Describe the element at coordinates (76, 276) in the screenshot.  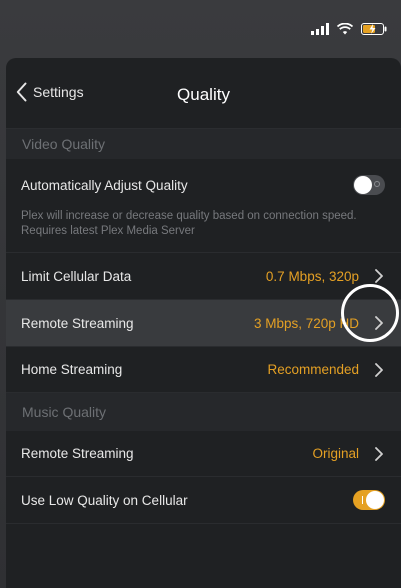
I see `limit-cellular-data-label: Limit Cellular Data` at that location.